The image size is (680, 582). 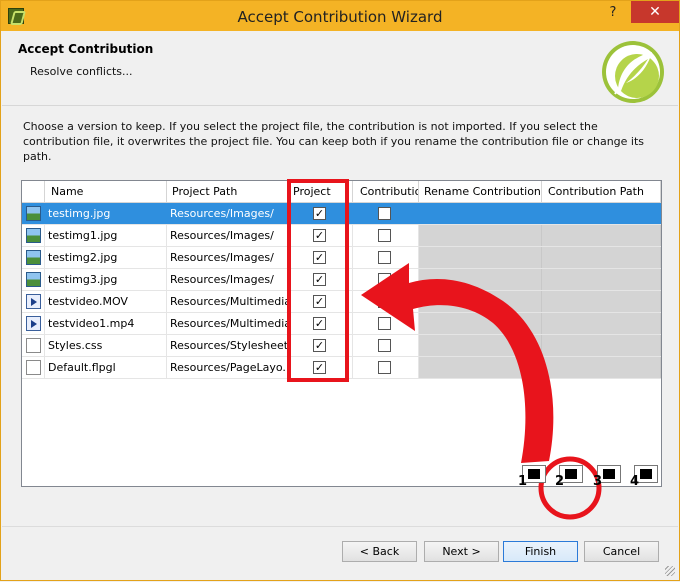 I want to click on file-name: testimg2.jpg, so click(x=106, y=257).